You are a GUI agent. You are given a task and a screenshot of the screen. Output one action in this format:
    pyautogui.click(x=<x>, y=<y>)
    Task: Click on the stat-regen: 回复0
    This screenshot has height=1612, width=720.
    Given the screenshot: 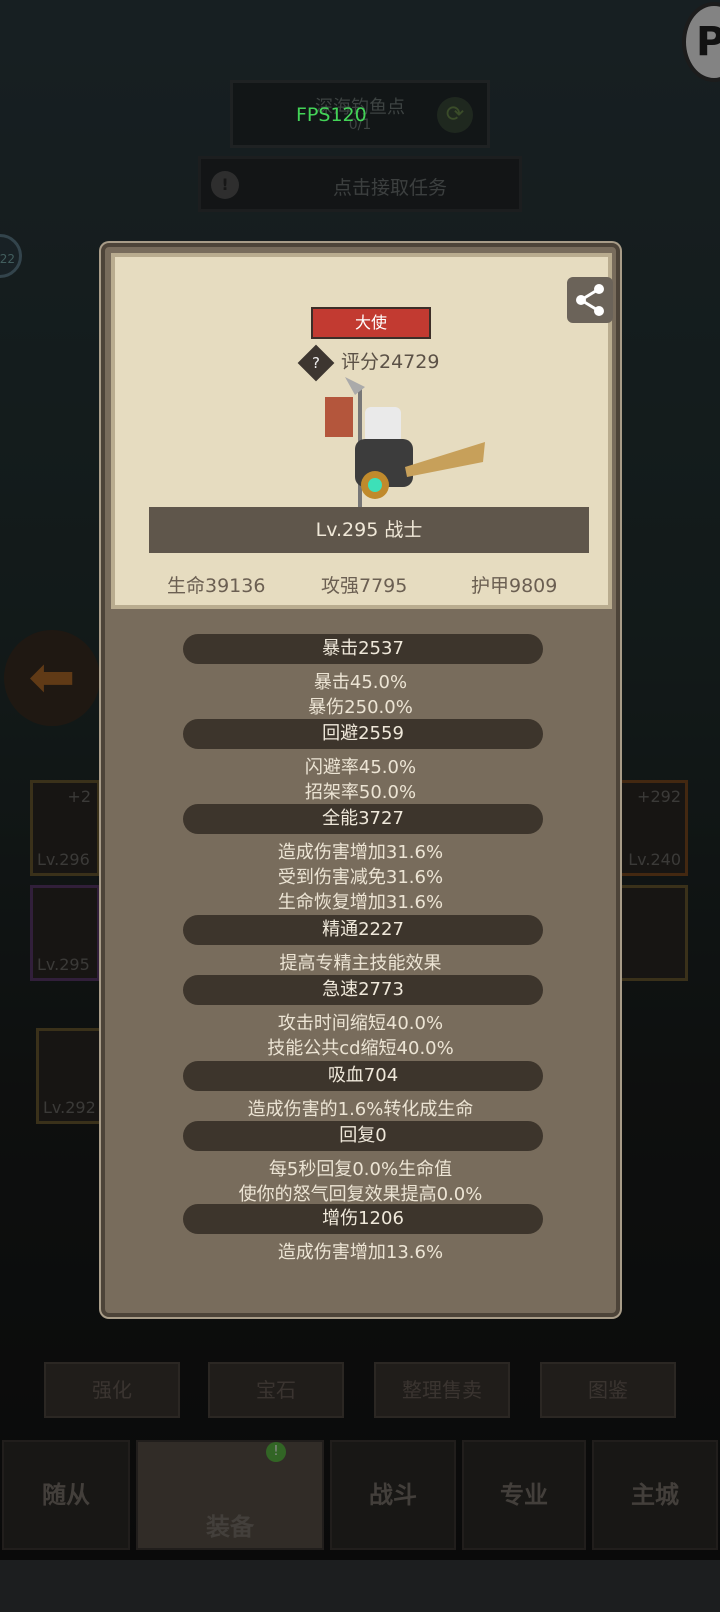 What is the action you would take?
    pyautogui.click(x=363, y=1136)
    